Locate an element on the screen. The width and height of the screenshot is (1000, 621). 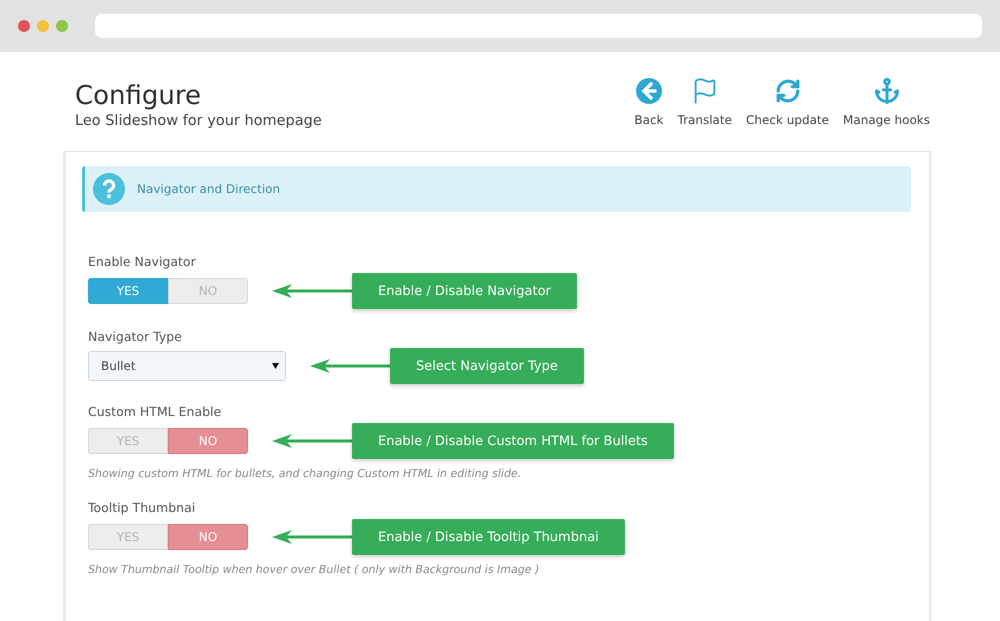
toolbar-button: Manage hooks is located at coordinates (886, 101).